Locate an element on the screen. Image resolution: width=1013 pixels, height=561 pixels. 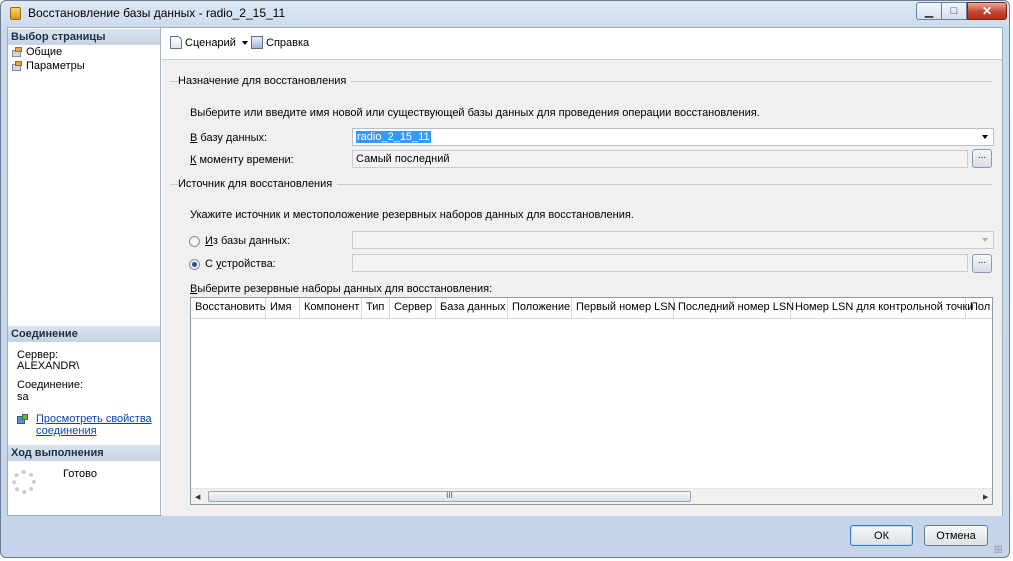
close-icon: ✕ is located at coordinates (987, 11).